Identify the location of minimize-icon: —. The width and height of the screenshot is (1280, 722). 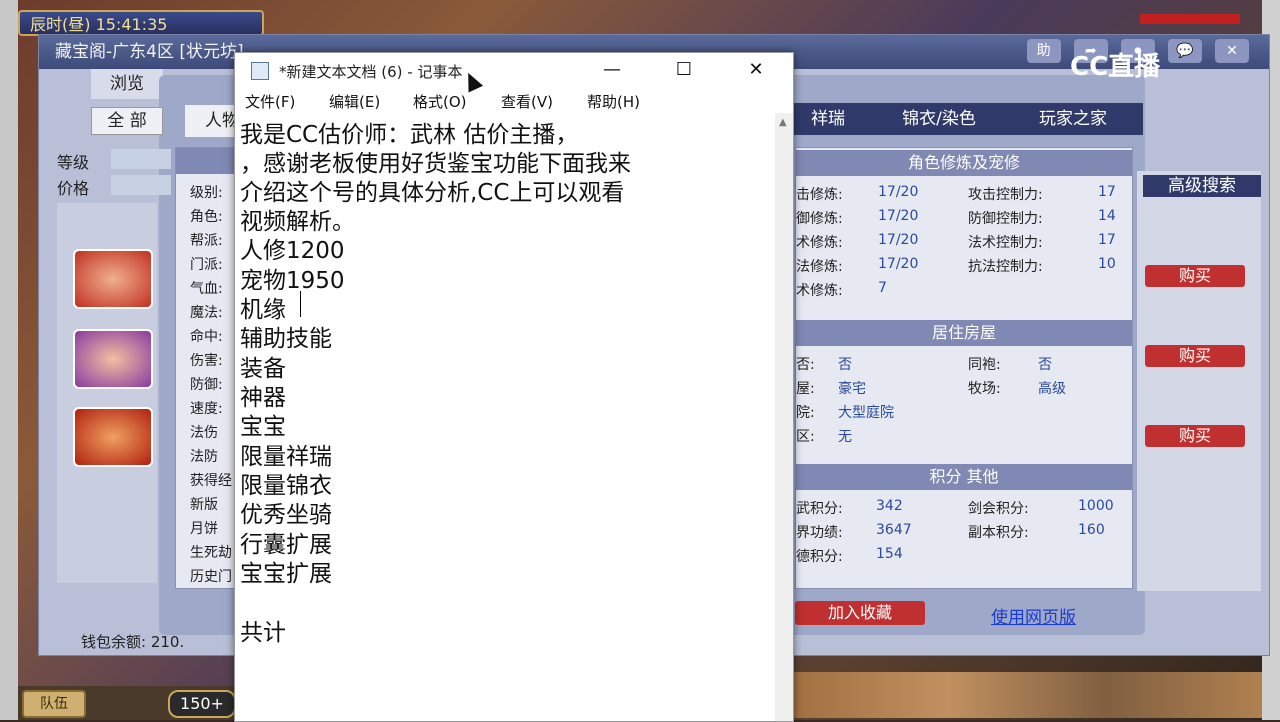
(612, 70).